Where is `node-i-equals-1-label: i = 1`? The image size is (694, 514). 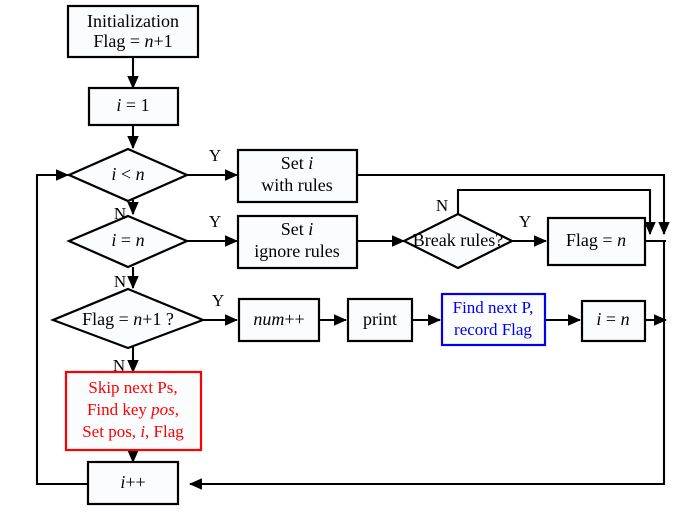
node-i-equals-1-label: i = 1 is located at coordinates (132, 105).